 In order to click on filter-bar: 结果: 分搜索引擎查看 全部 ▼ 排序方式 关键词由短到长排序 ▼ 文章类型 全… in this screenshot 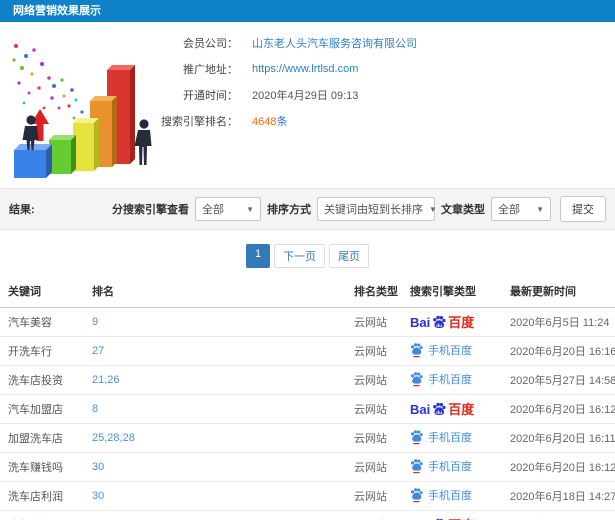, I will do `click(307, 209)`.